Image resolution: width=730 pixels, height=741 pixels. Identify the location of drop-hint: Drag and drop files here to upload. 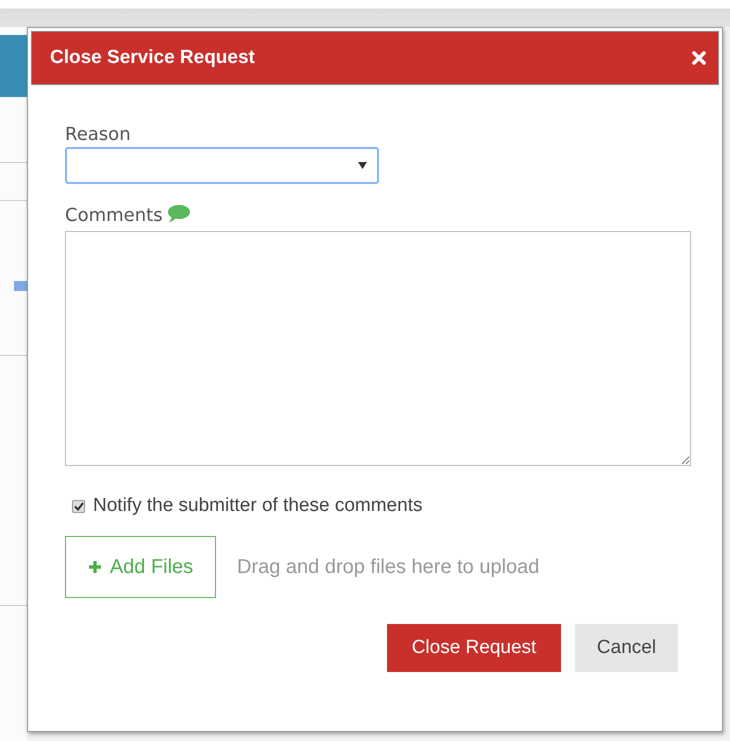
(388, 567).